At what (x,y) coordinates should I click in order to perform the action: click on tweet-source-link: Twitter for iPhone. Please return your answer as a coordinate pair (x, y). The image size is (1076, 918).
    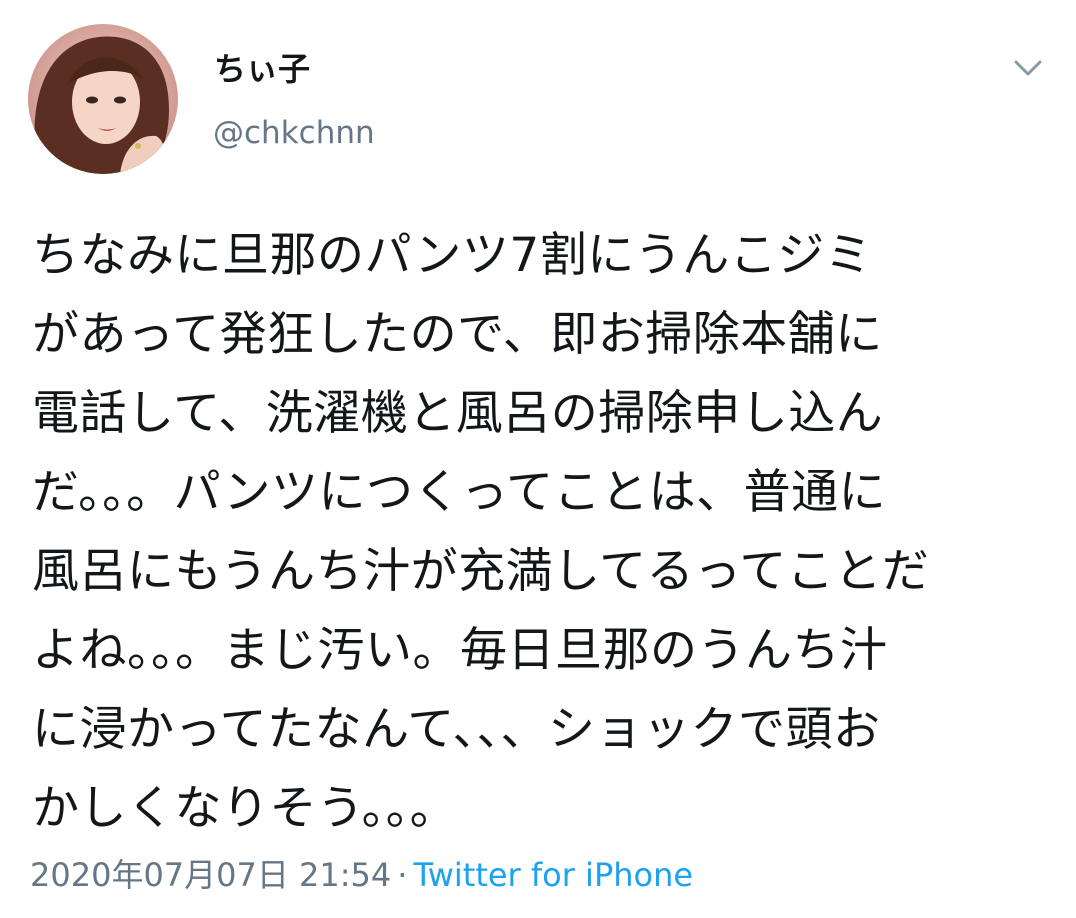
    Looking at the image, I should click on (553, 875).